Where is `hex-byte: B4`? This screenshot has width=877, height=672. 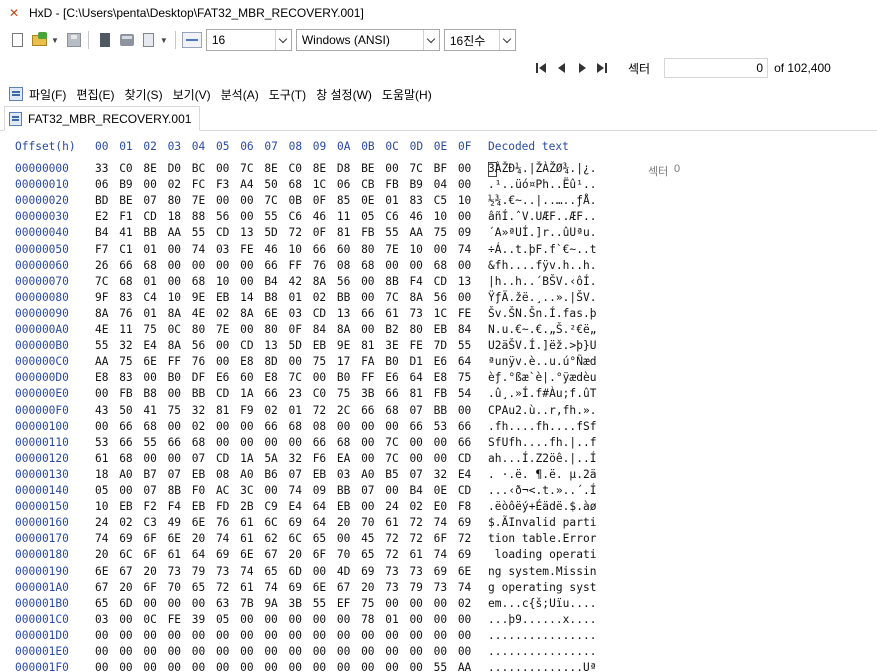 hex-byte: B4 is located at coordinates (276, 281).